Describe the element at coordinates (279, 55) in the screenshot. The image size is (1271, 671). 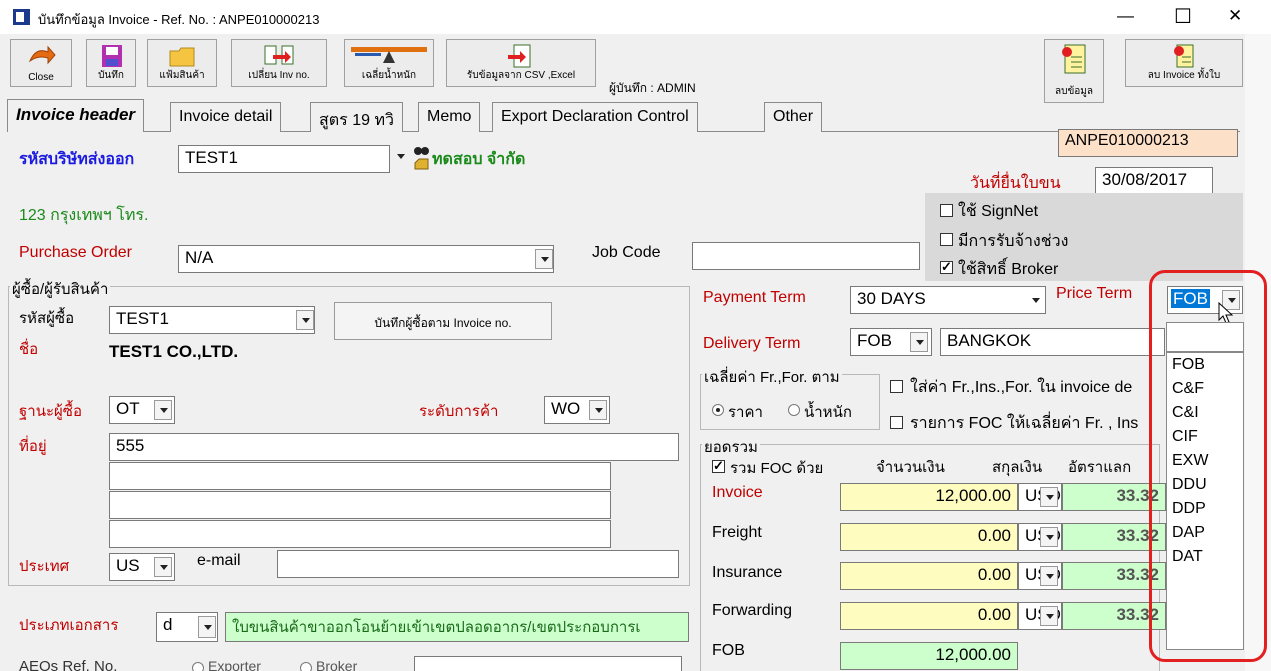
I see `swap-document-icon` at that location.